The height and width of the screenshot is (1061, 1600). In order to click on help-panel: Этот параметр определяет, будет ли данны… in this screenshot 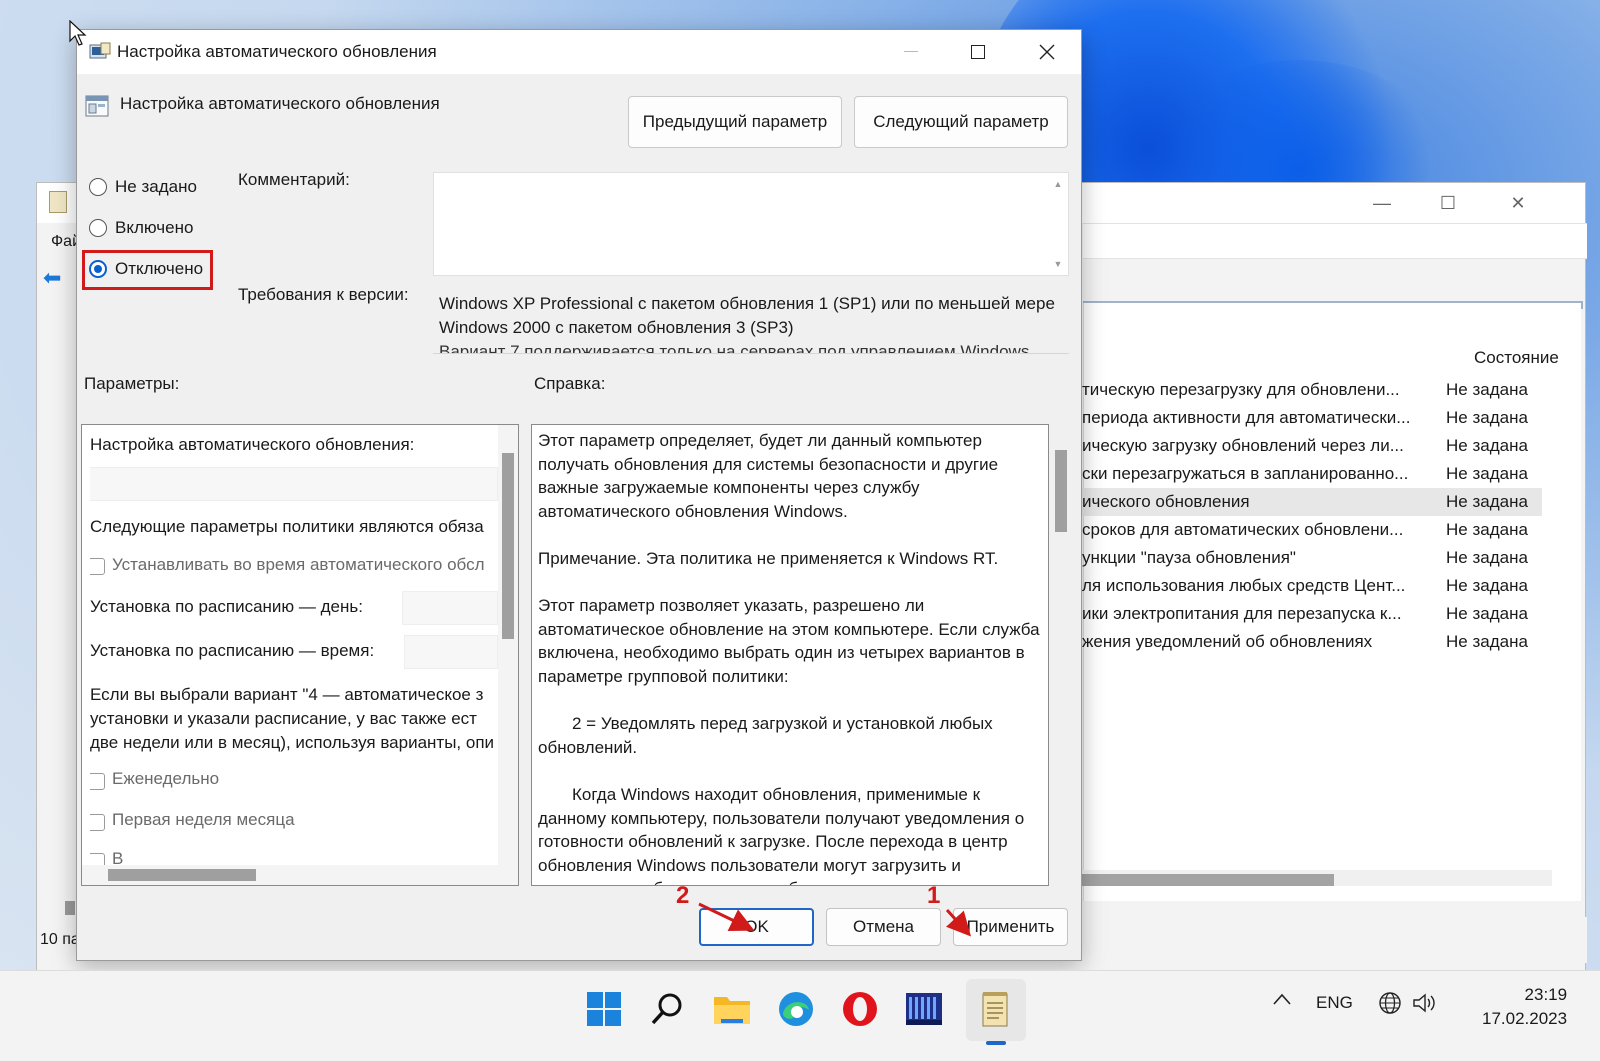, I will do `click(790, 655)`.